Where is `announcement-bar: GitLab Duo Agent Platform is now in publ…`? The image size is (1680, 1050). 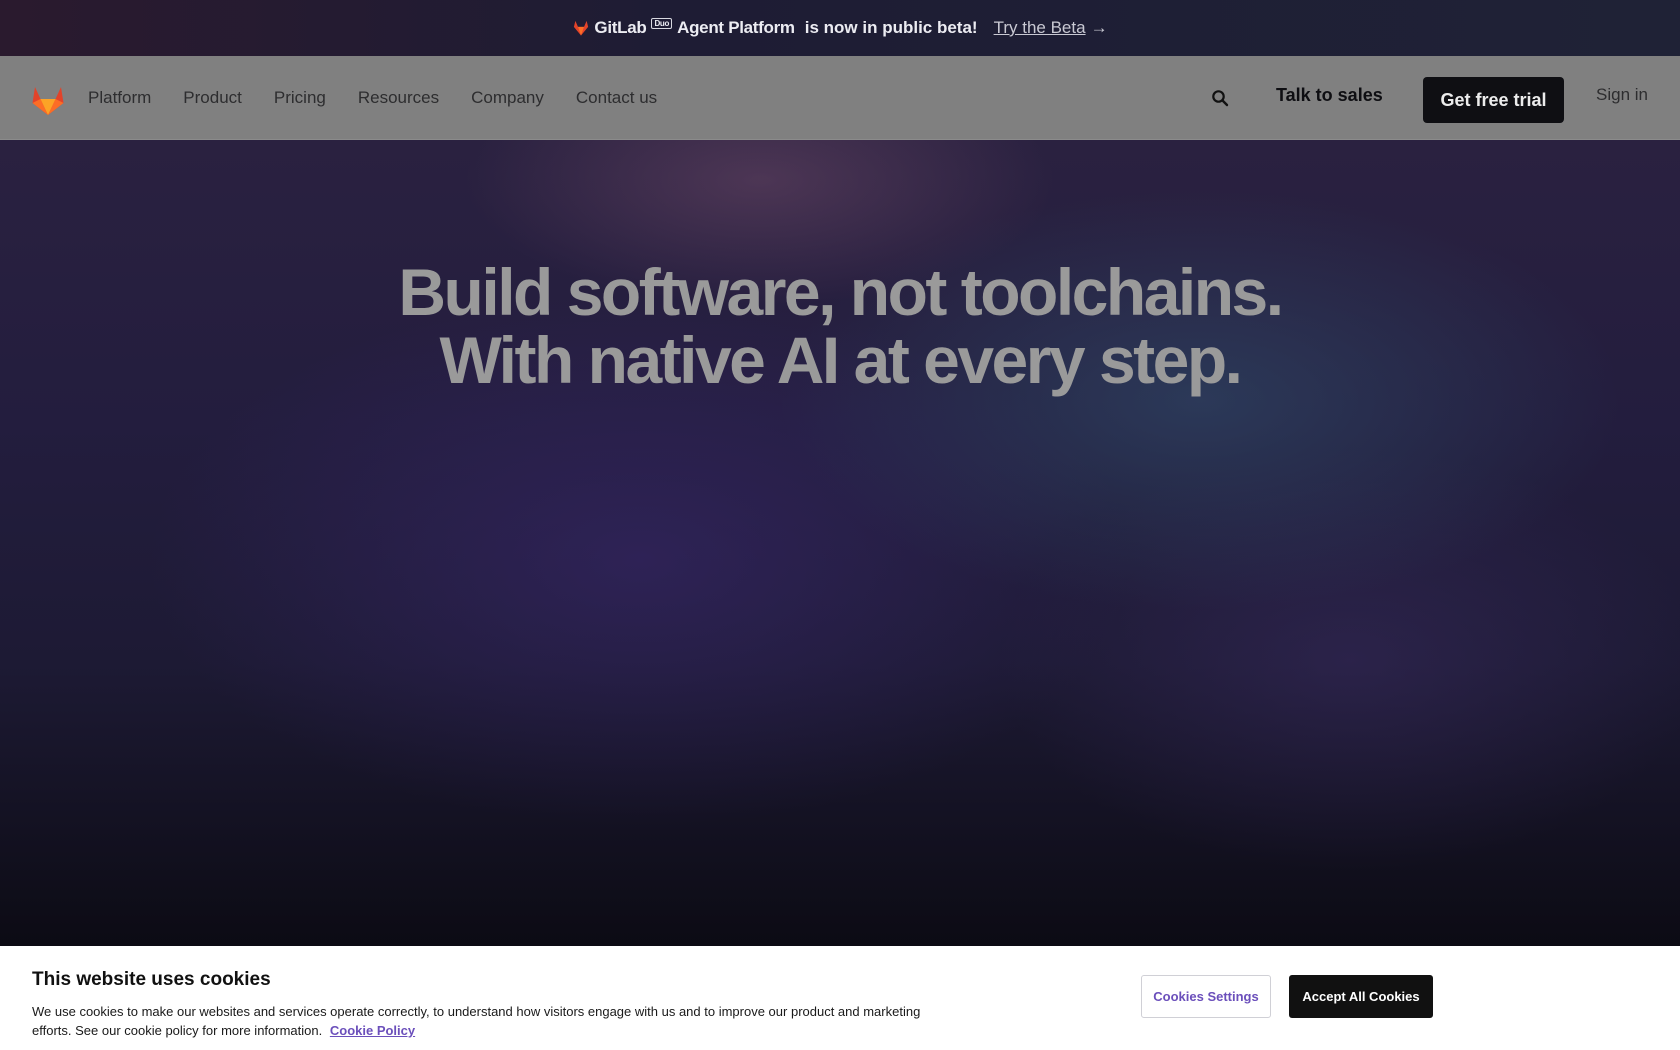
announcement-bar: GitLab Duo Agent Platform is now in publ… is located at coordinates (840, 28).